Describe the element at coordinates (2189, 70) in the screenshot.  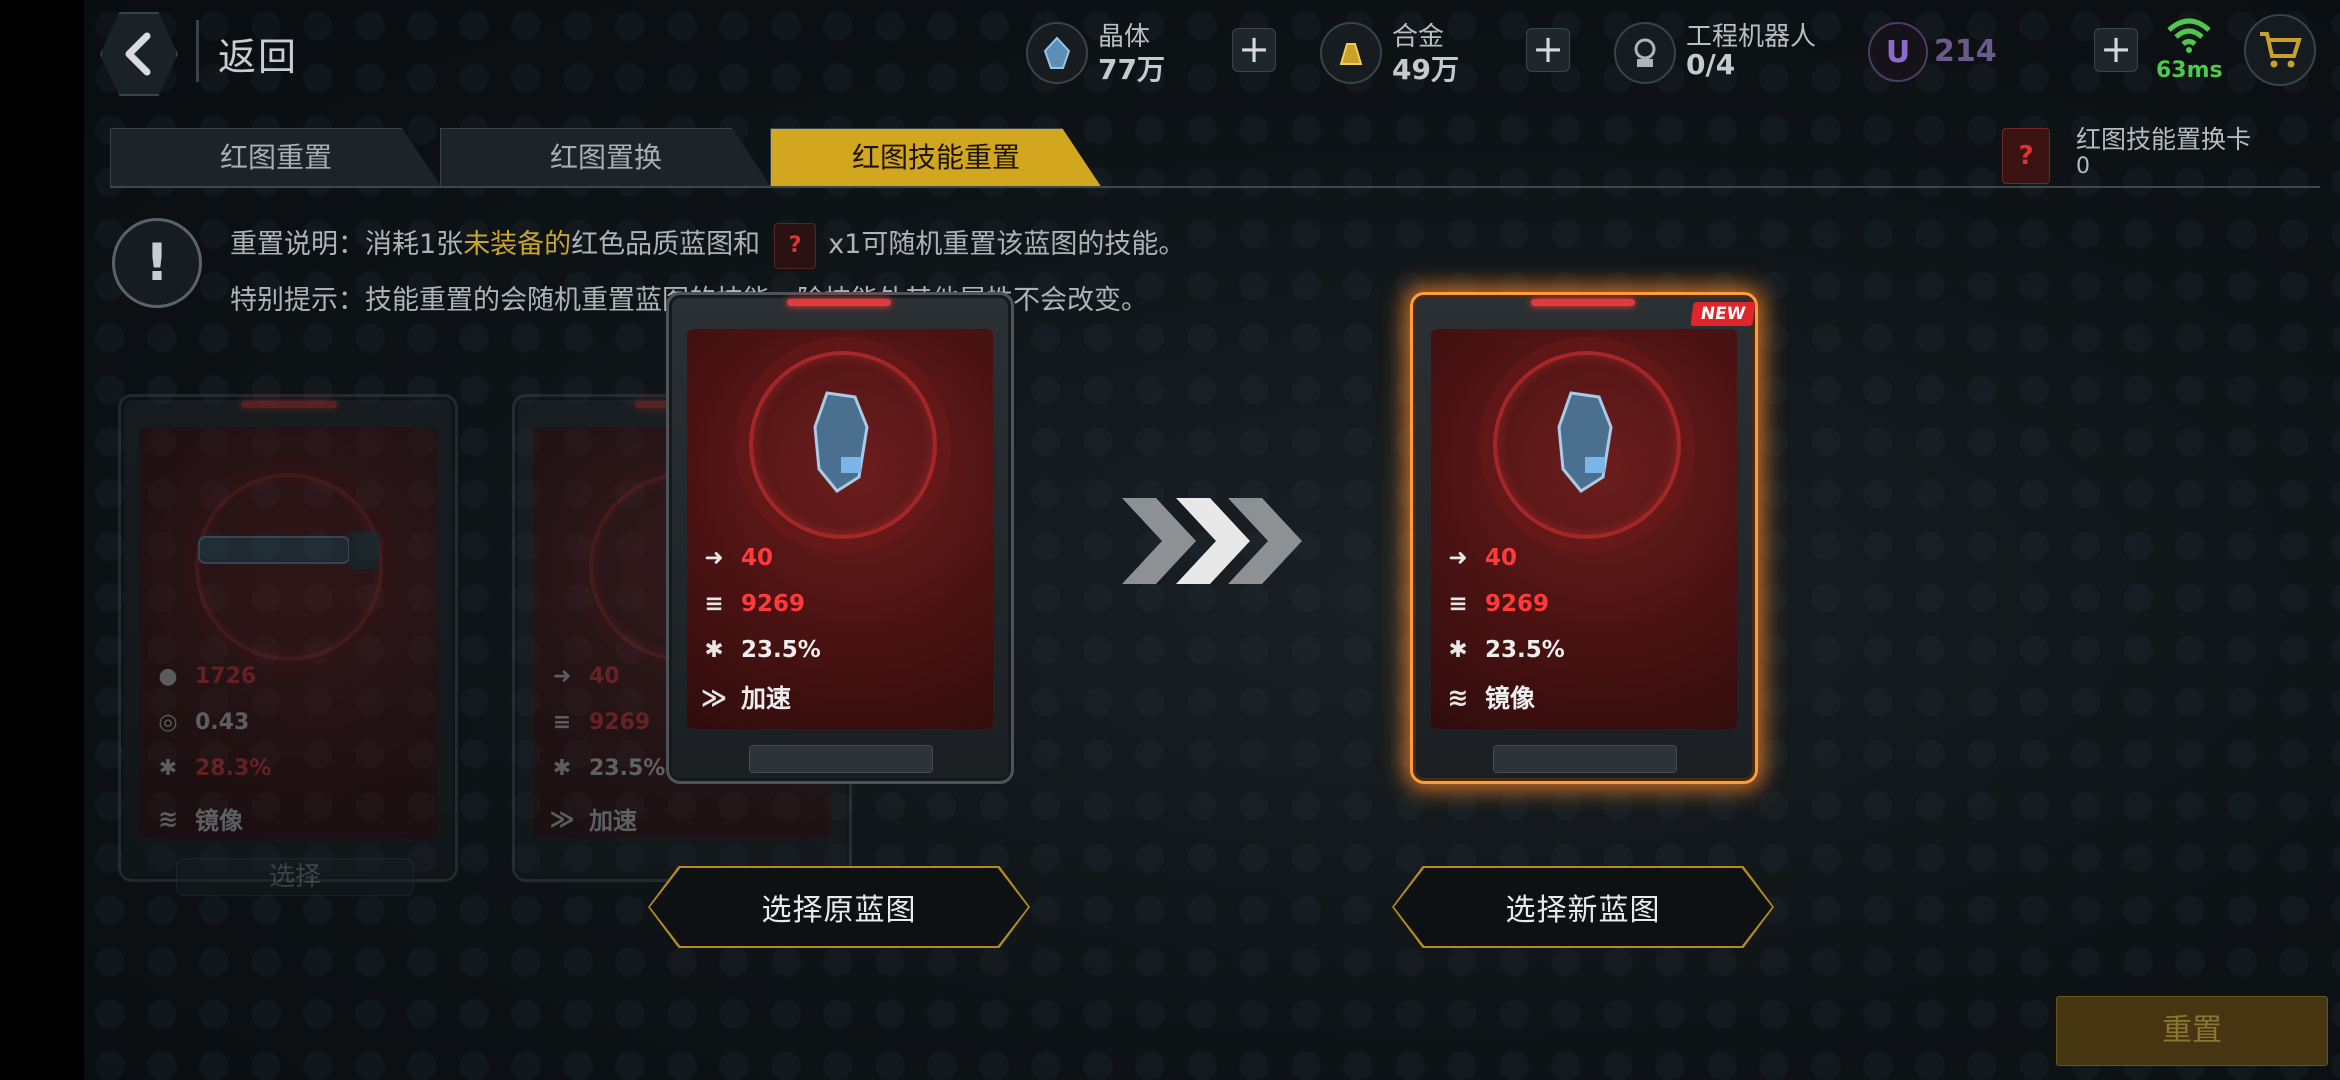
I see `ping-value: 63ms` at that location.